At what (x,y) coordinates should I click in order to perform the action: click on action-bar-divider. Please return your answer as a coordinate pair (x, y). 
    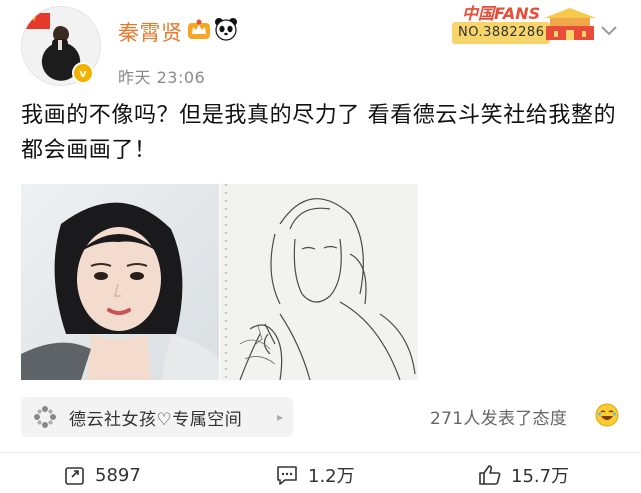
    Looking at the image, I should click on (320, 452).